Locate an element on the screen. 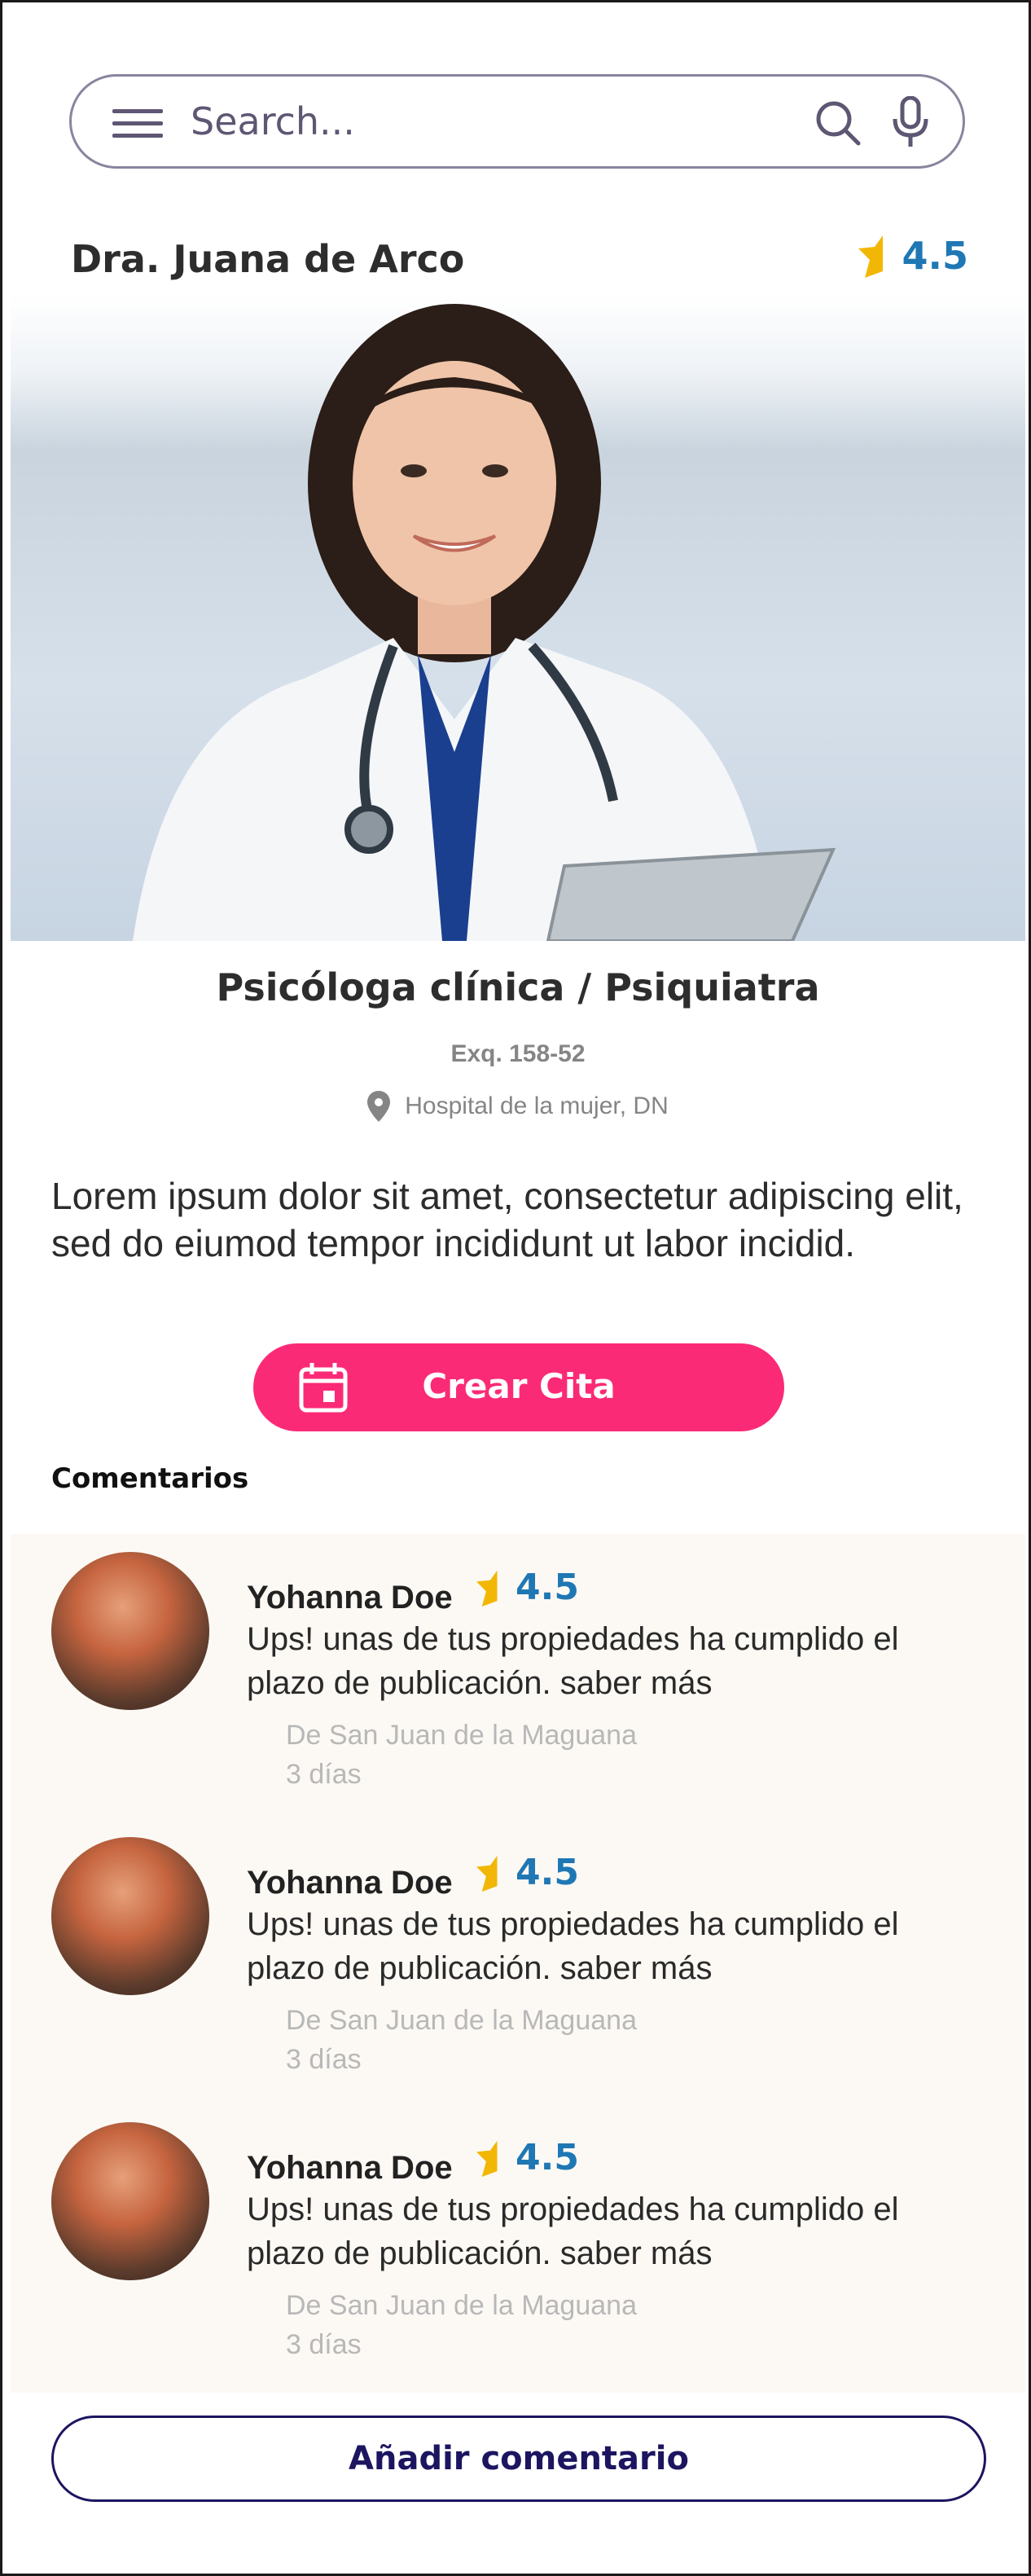  create-appointment-label: Crear Cita is located at coordinates (519, 1386).